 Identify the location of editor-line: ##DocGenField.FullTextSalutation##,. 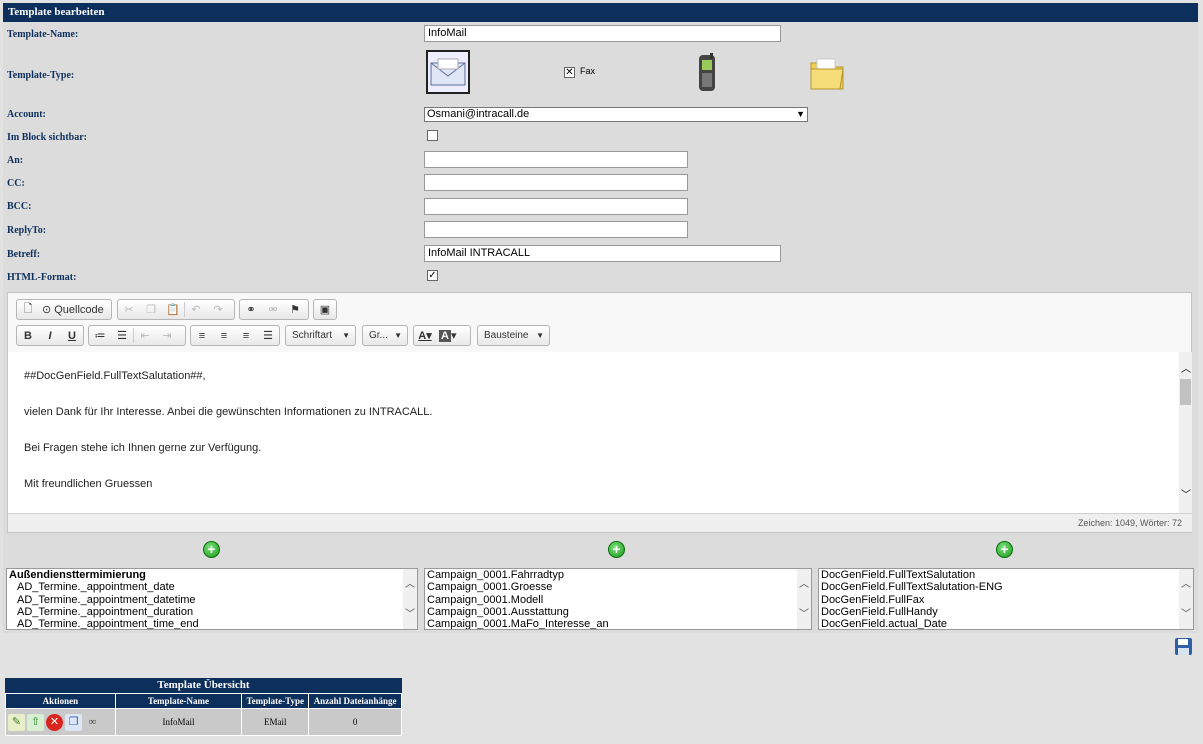
(115, 376).